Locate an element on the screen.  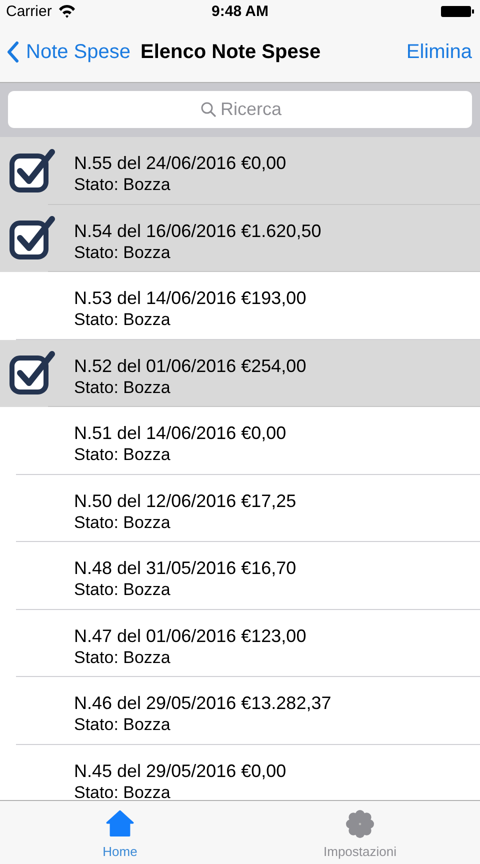
gear-icon is located at coordinates (360, 824).